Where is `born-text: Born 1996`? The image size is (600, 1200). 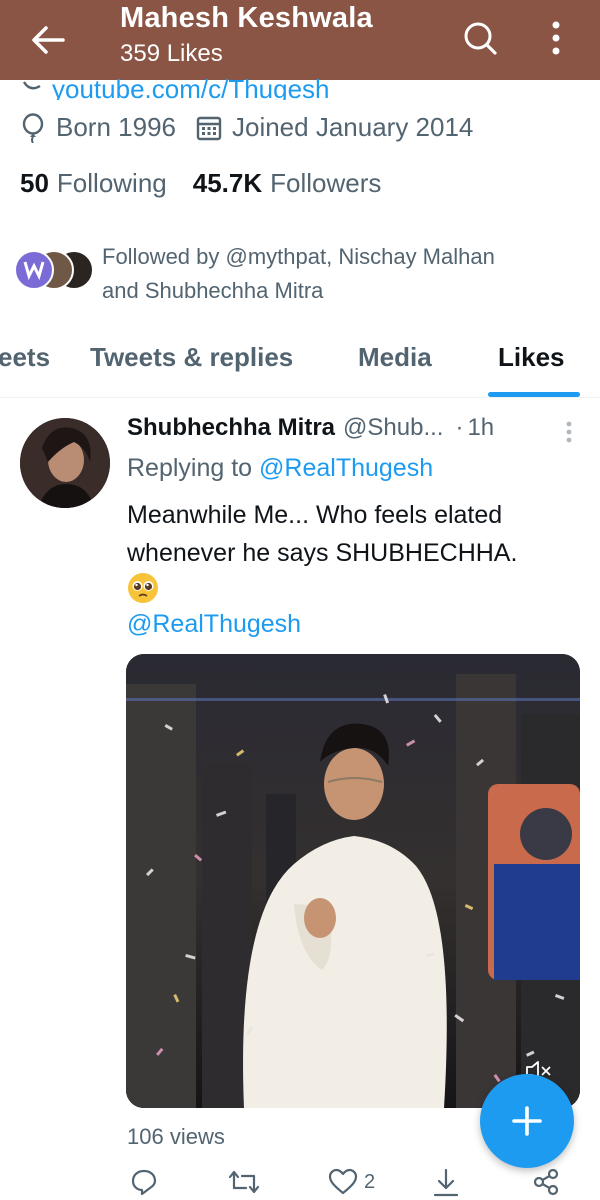 born-text: Born 1996 is located at coordinates (116, 127).